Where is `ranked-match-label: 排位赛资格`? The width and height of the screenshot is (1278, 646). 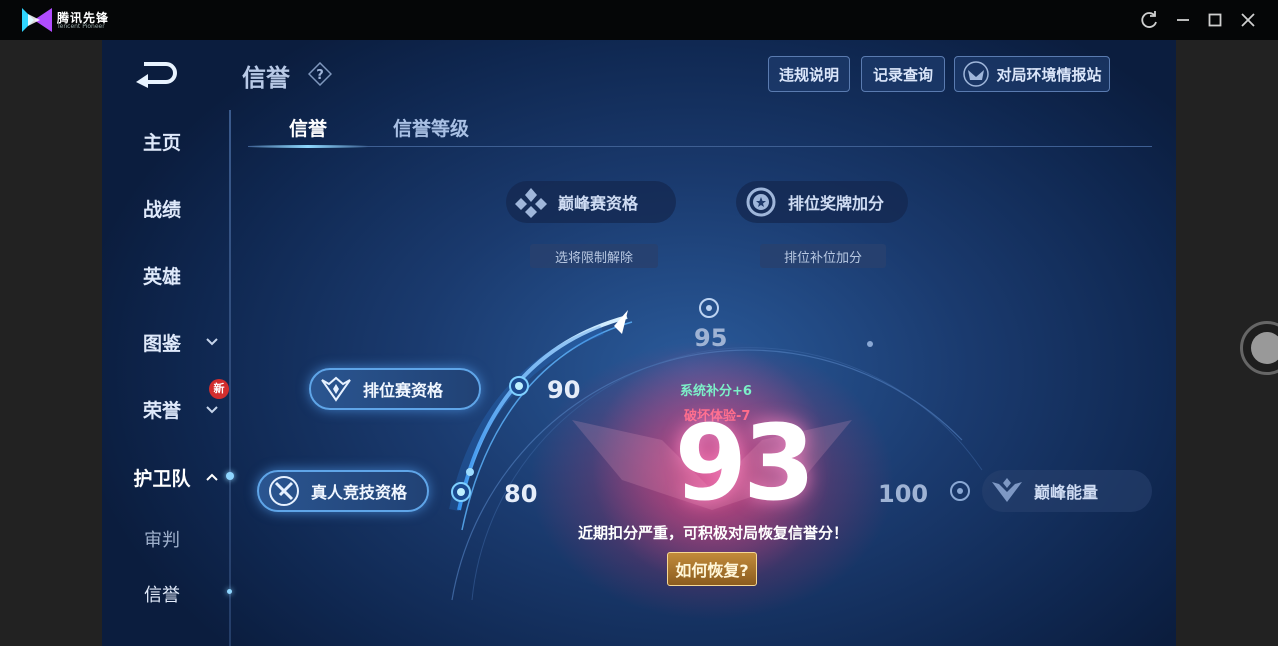
ranked-match-label: 排位赛资格 is located at coordinates (403, 390).